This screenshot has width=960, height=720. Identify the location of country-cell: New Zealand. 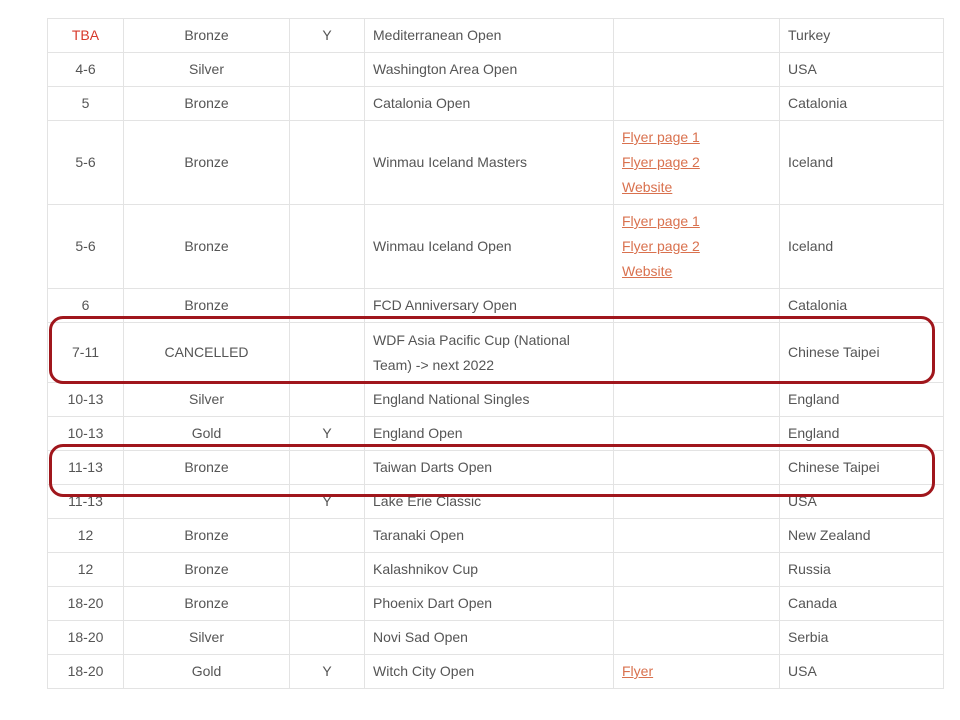
(861, 535).